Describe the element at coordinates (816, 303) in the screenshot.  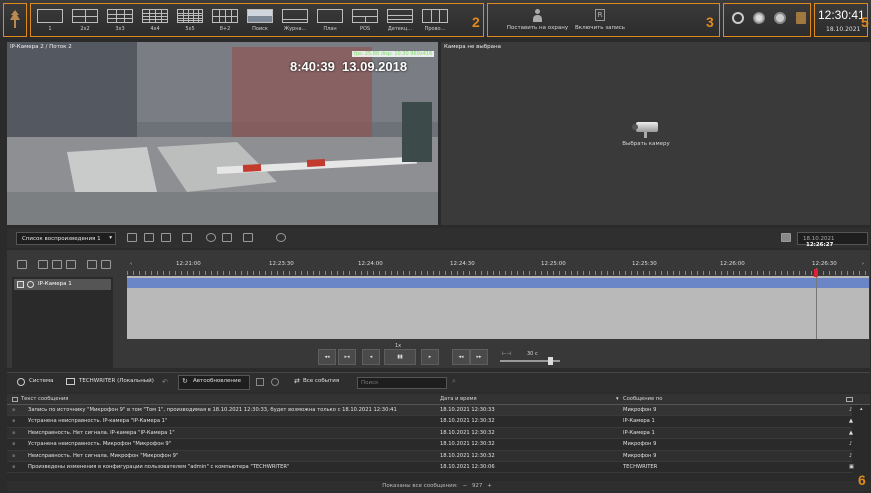
I see `playhead-line` at that location.